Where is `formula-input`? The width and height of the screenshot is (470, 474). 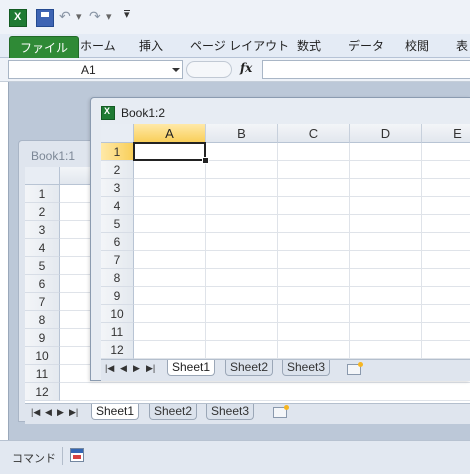
formula-input is located at coordinates (366, 69).